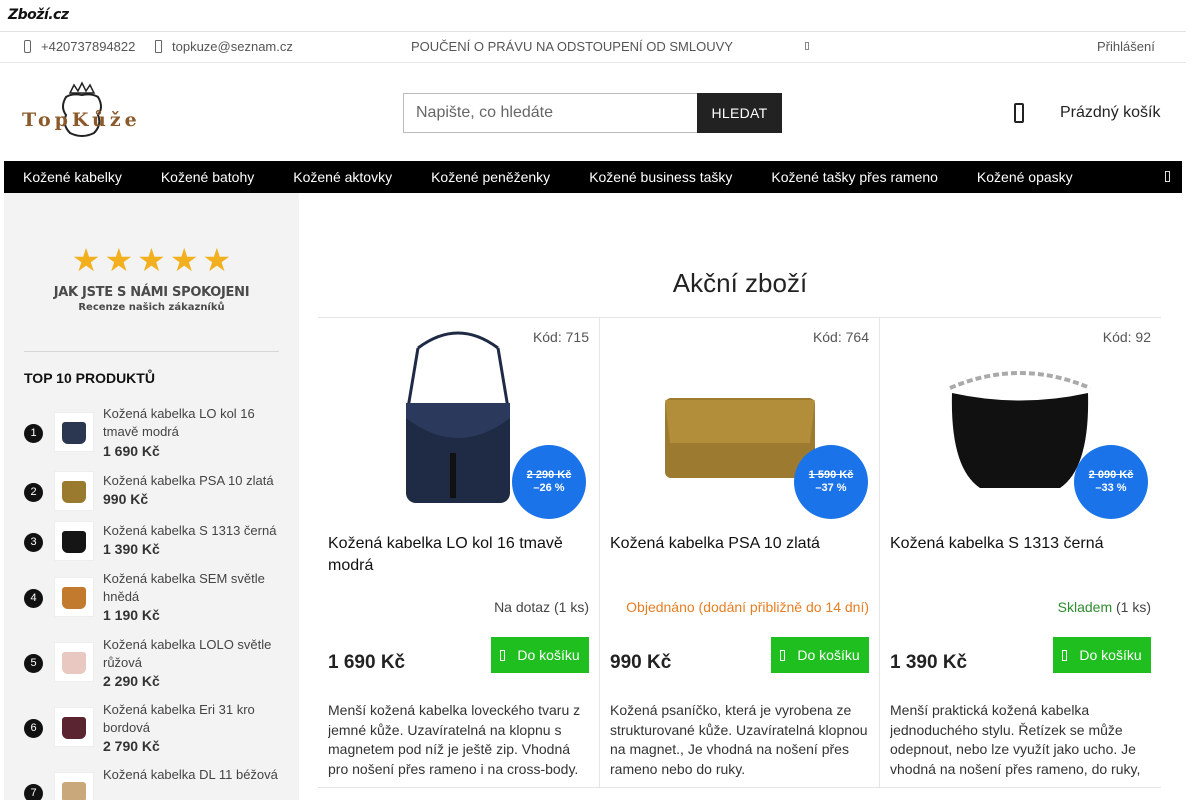 The height and width of the screenshot is (800, 1200). I want to click on discount-percent: –33 %, so click(1111, 488).